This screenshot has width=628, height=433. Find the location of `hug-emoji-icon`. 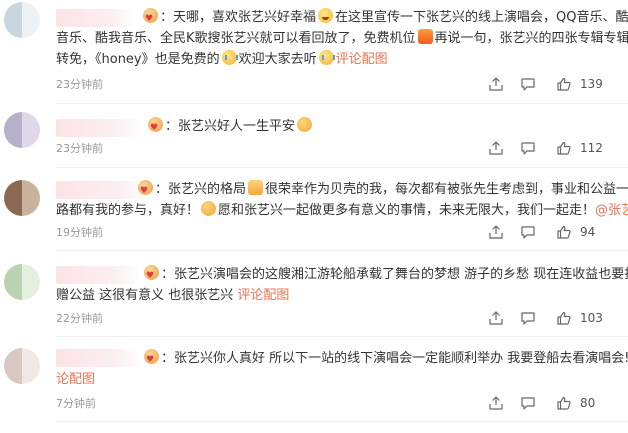

hug-emoji-icon is located at coordinates (209, 208).